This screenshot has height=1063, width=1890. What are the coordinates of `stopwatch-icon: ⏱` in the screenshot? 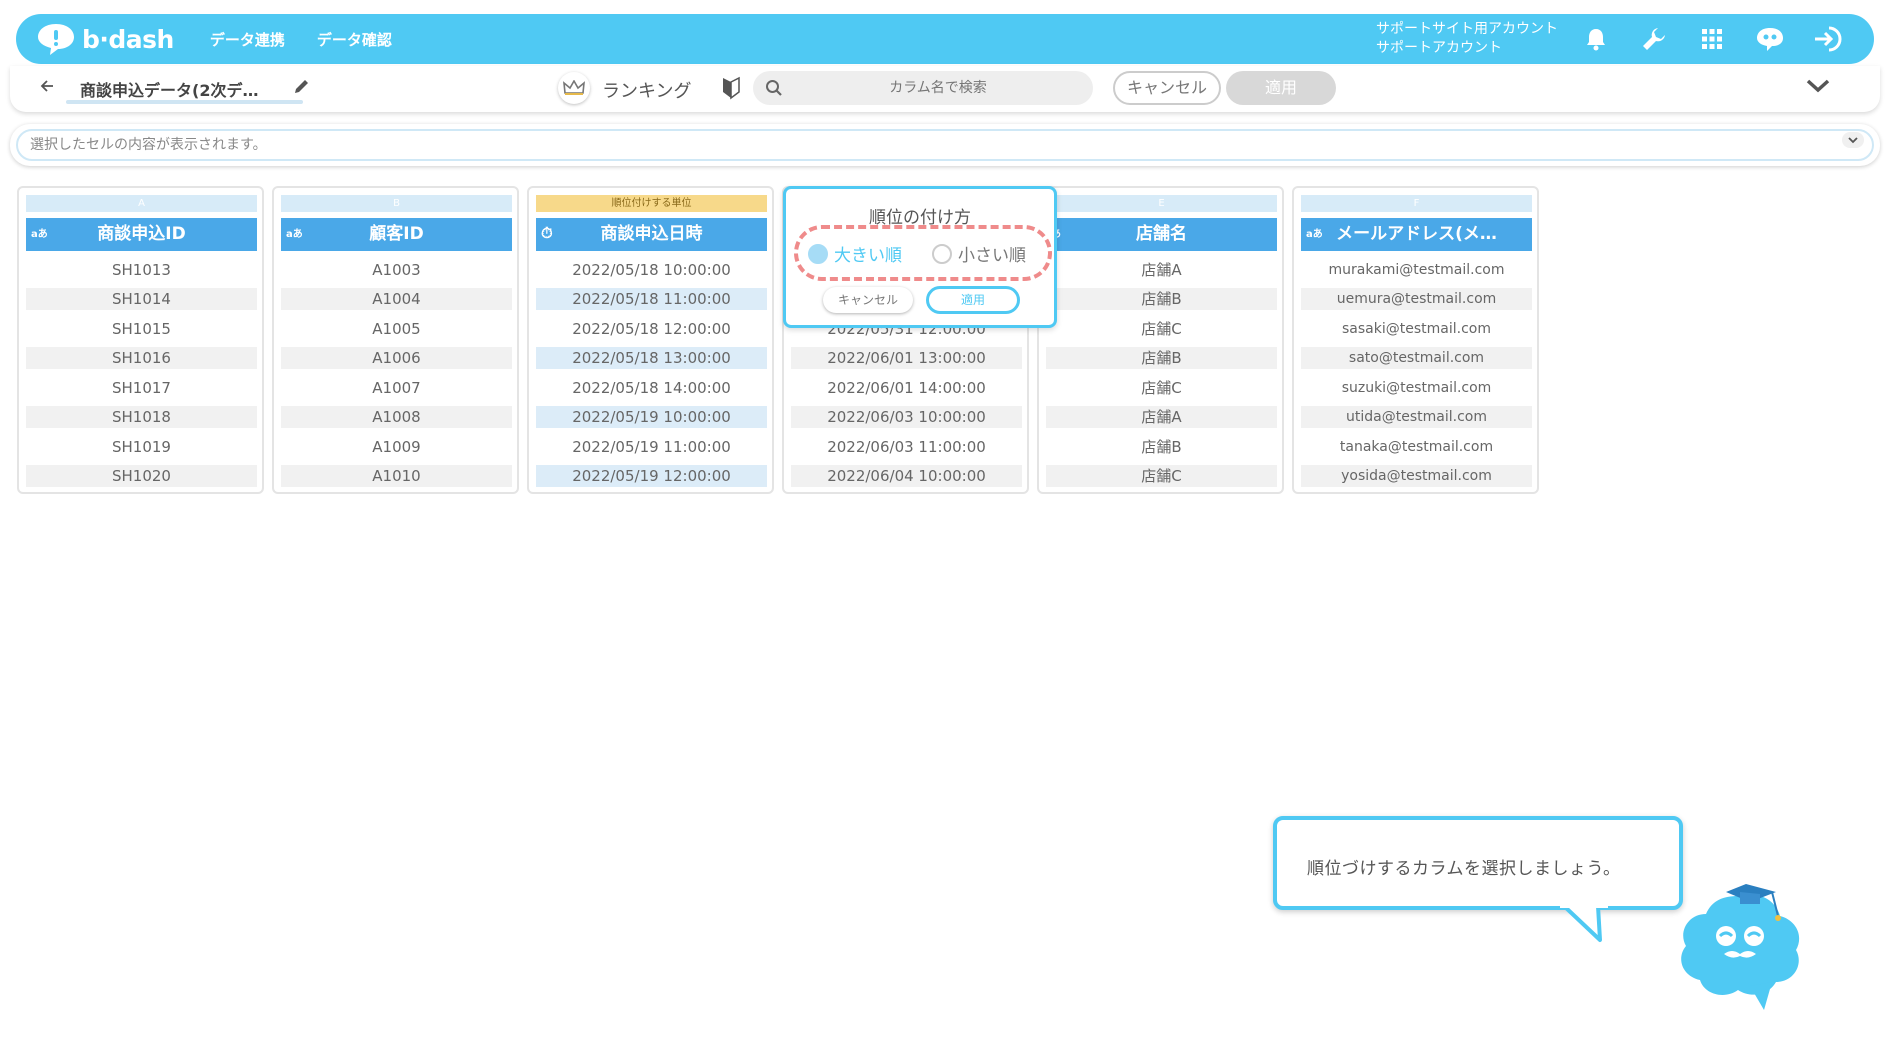 It's located at (547, 233).